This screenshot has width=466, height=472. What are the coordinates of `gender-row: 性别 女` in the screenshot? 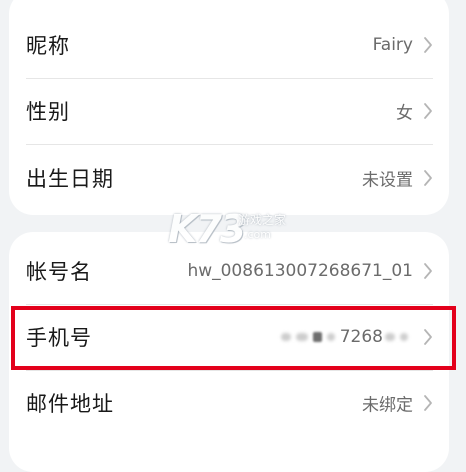 It's located at (229, 111).